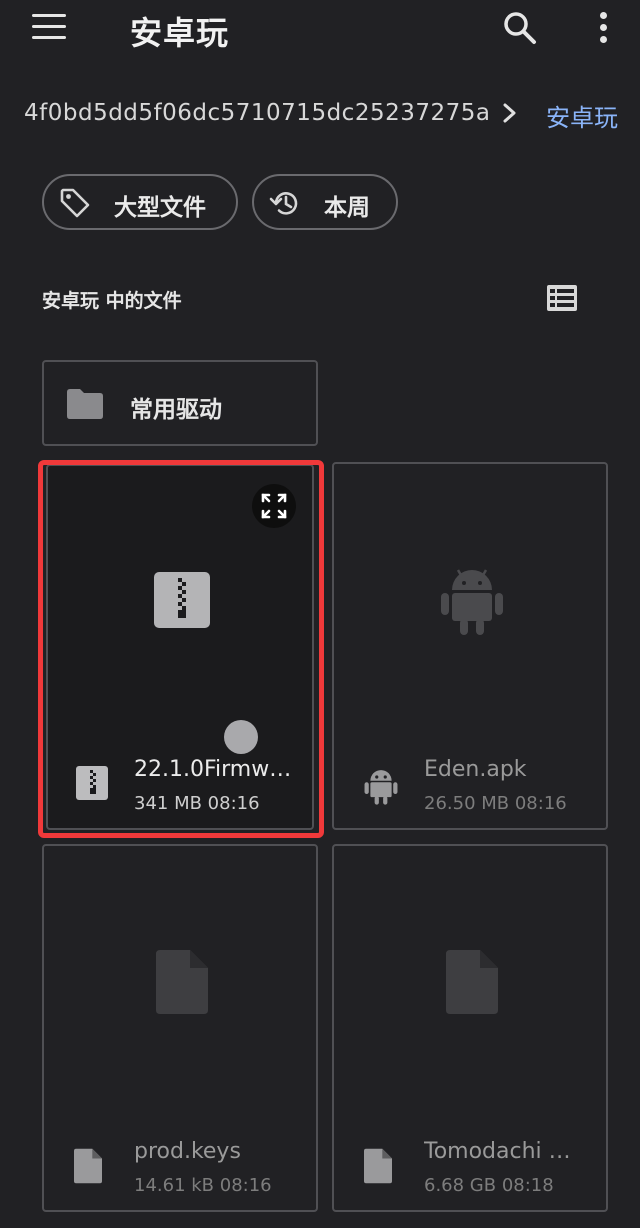 This screenshot has height=1228, width=640. What do you see at coordinates (489, 1185) in the screenshot?
I see `file-meta: 6.68 GB 08:18` at bounding box center [489, 1185].